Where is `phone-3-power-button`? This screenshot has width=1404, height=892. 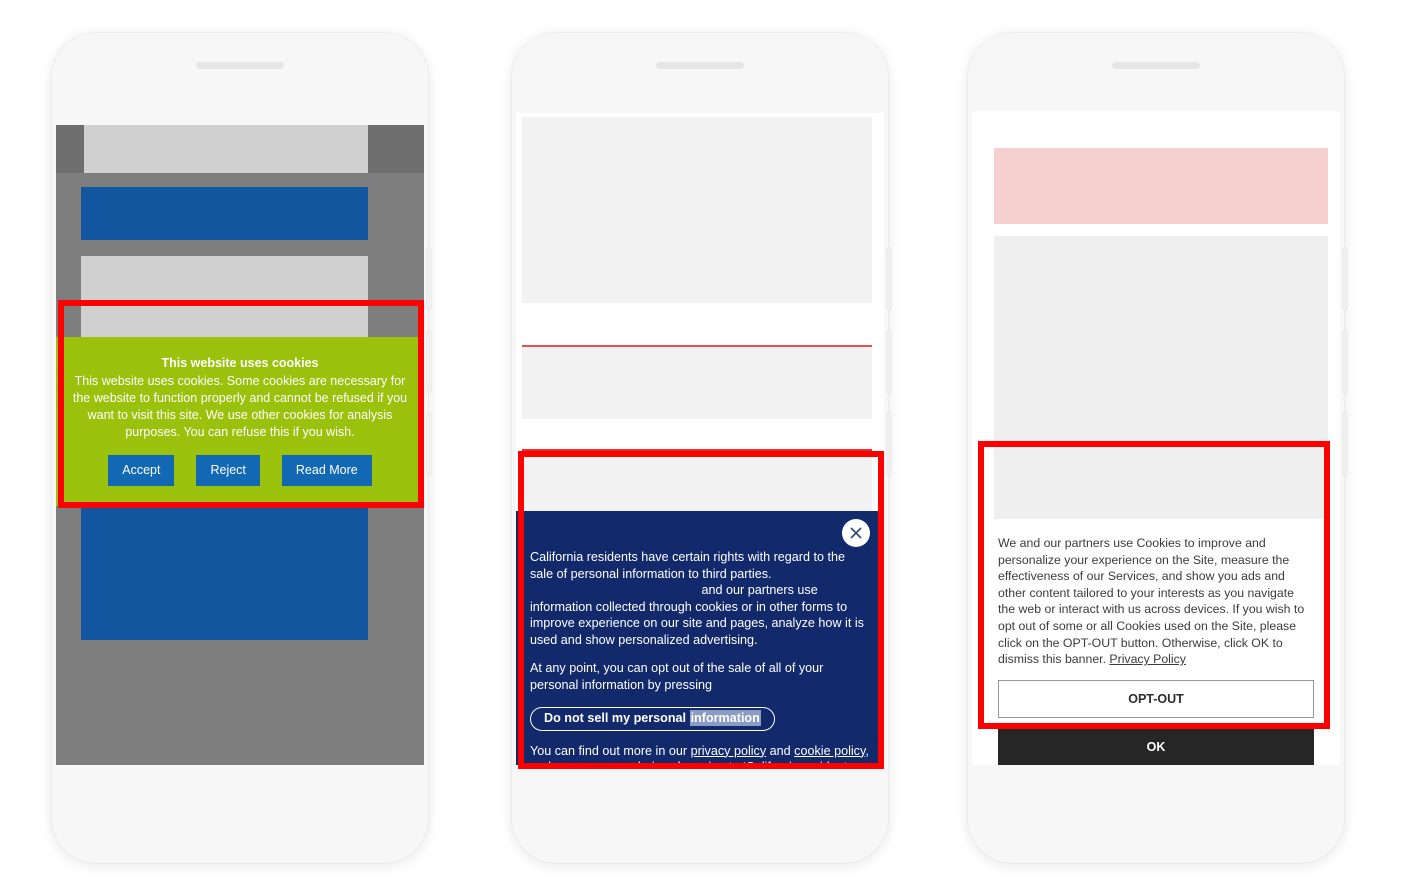 phone-3-power-button is located at coordinates (1345, 444).